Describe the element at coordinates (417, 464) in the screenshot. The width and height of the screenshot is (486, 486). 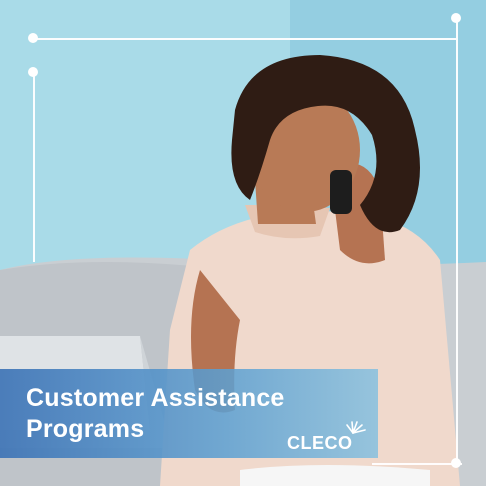
I see `frame-line-bottom` at that location.